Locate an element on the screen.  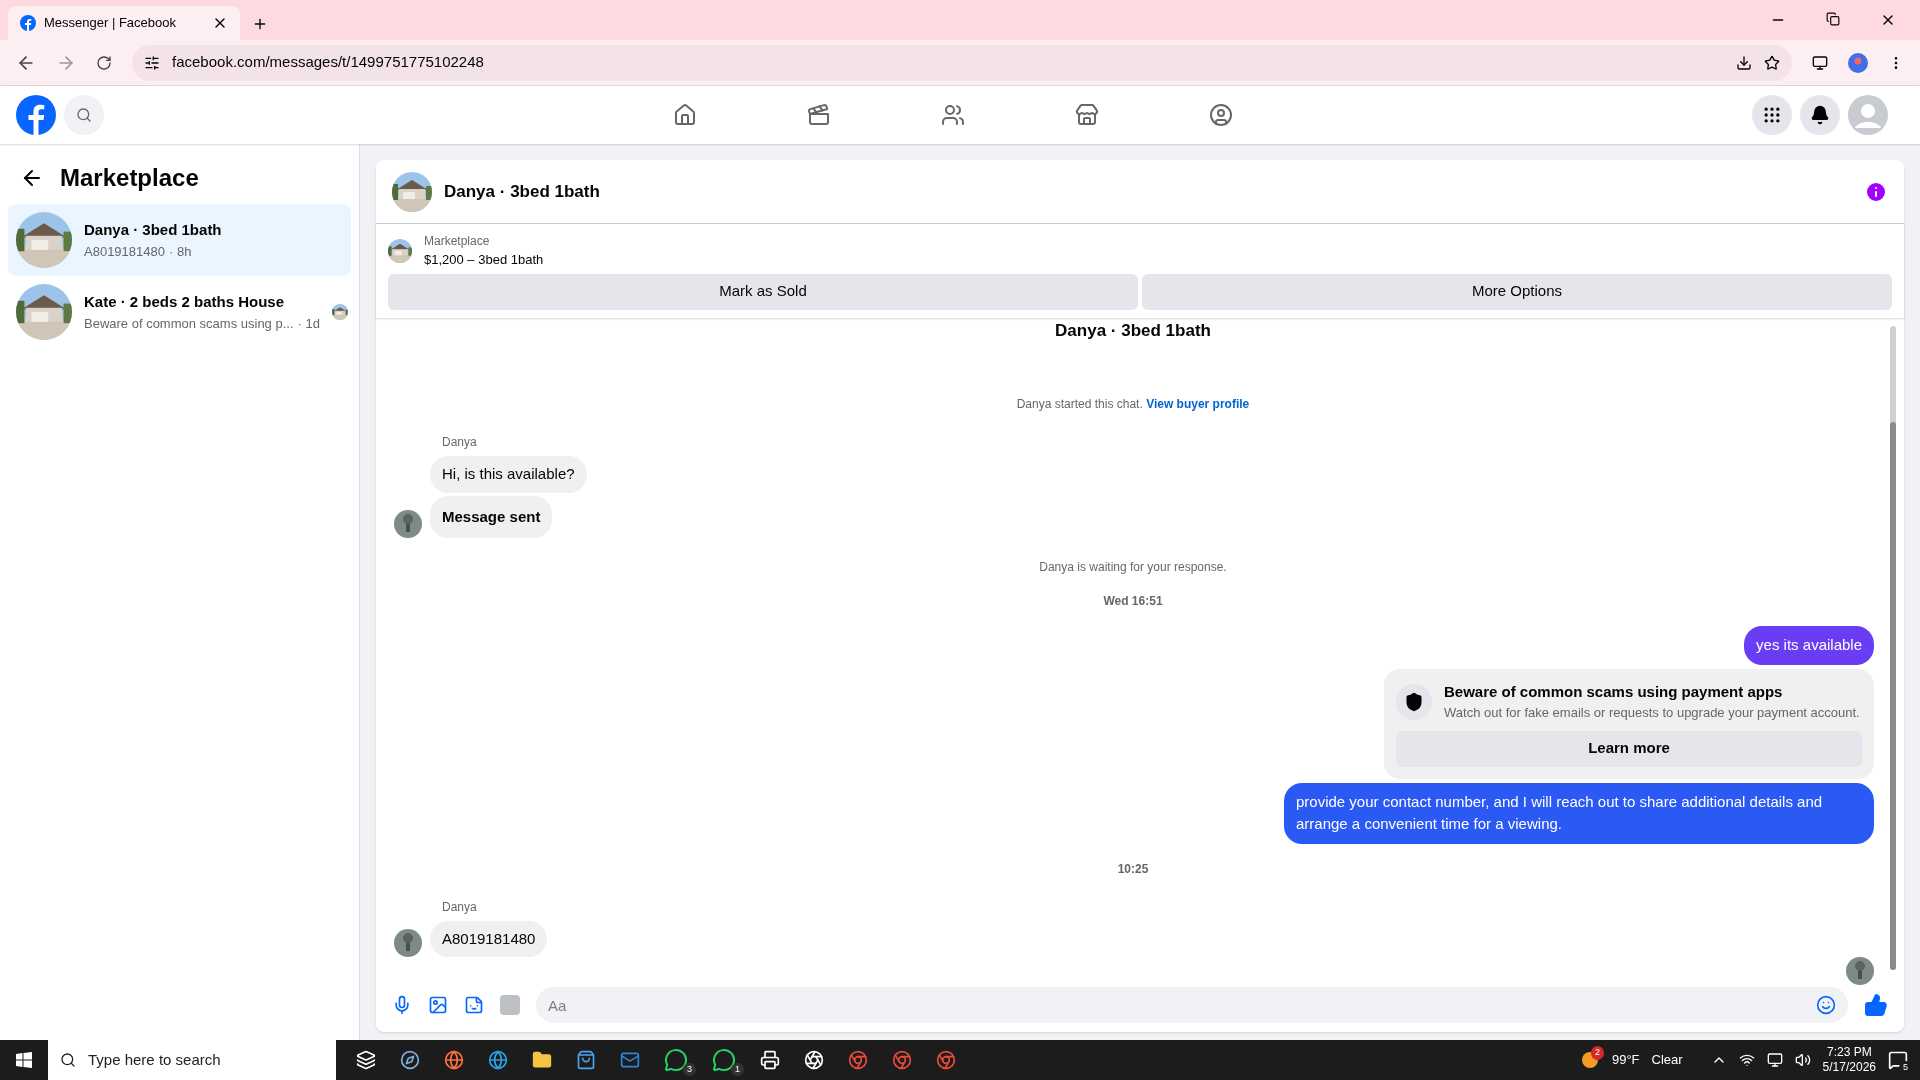
count-badge: 1 is located at coordinates (737, 1069).